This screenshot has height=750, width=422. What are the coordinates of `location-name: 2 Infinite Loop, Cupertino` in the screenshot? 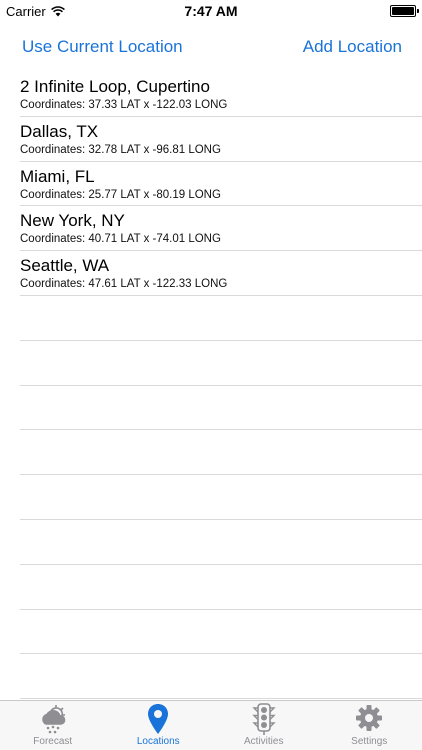 It's located at (115, 86).